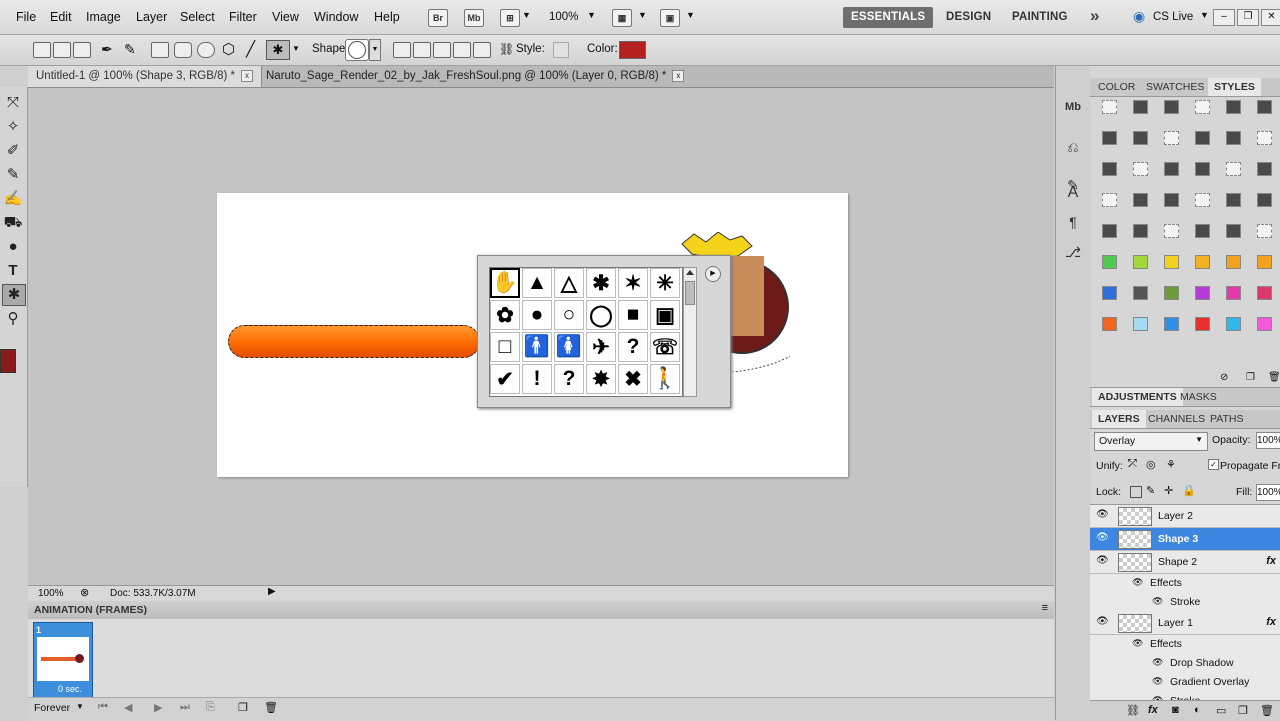 This screenshot has height=721, width=1280. What do you see at coordinates (1185, 664) in the screenshot?
I see `effect-row: 👁 Drop Shadow` at bounding box center [1185, 664].